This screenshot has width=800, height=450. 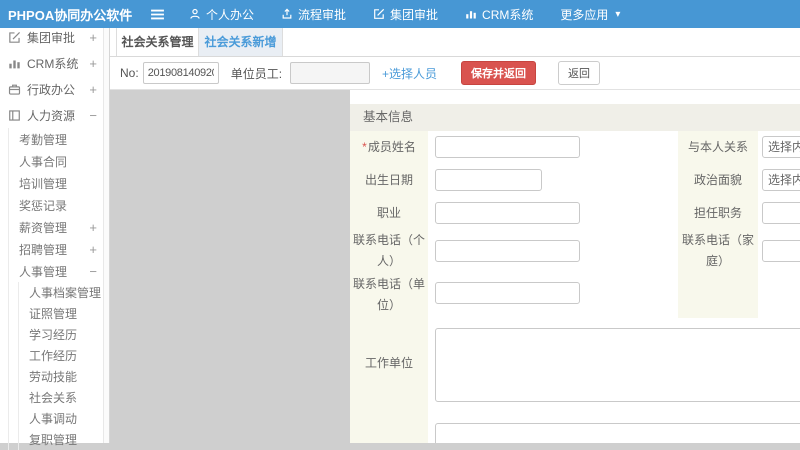 I want to click on member-name-input, so click(x=507, y=147).